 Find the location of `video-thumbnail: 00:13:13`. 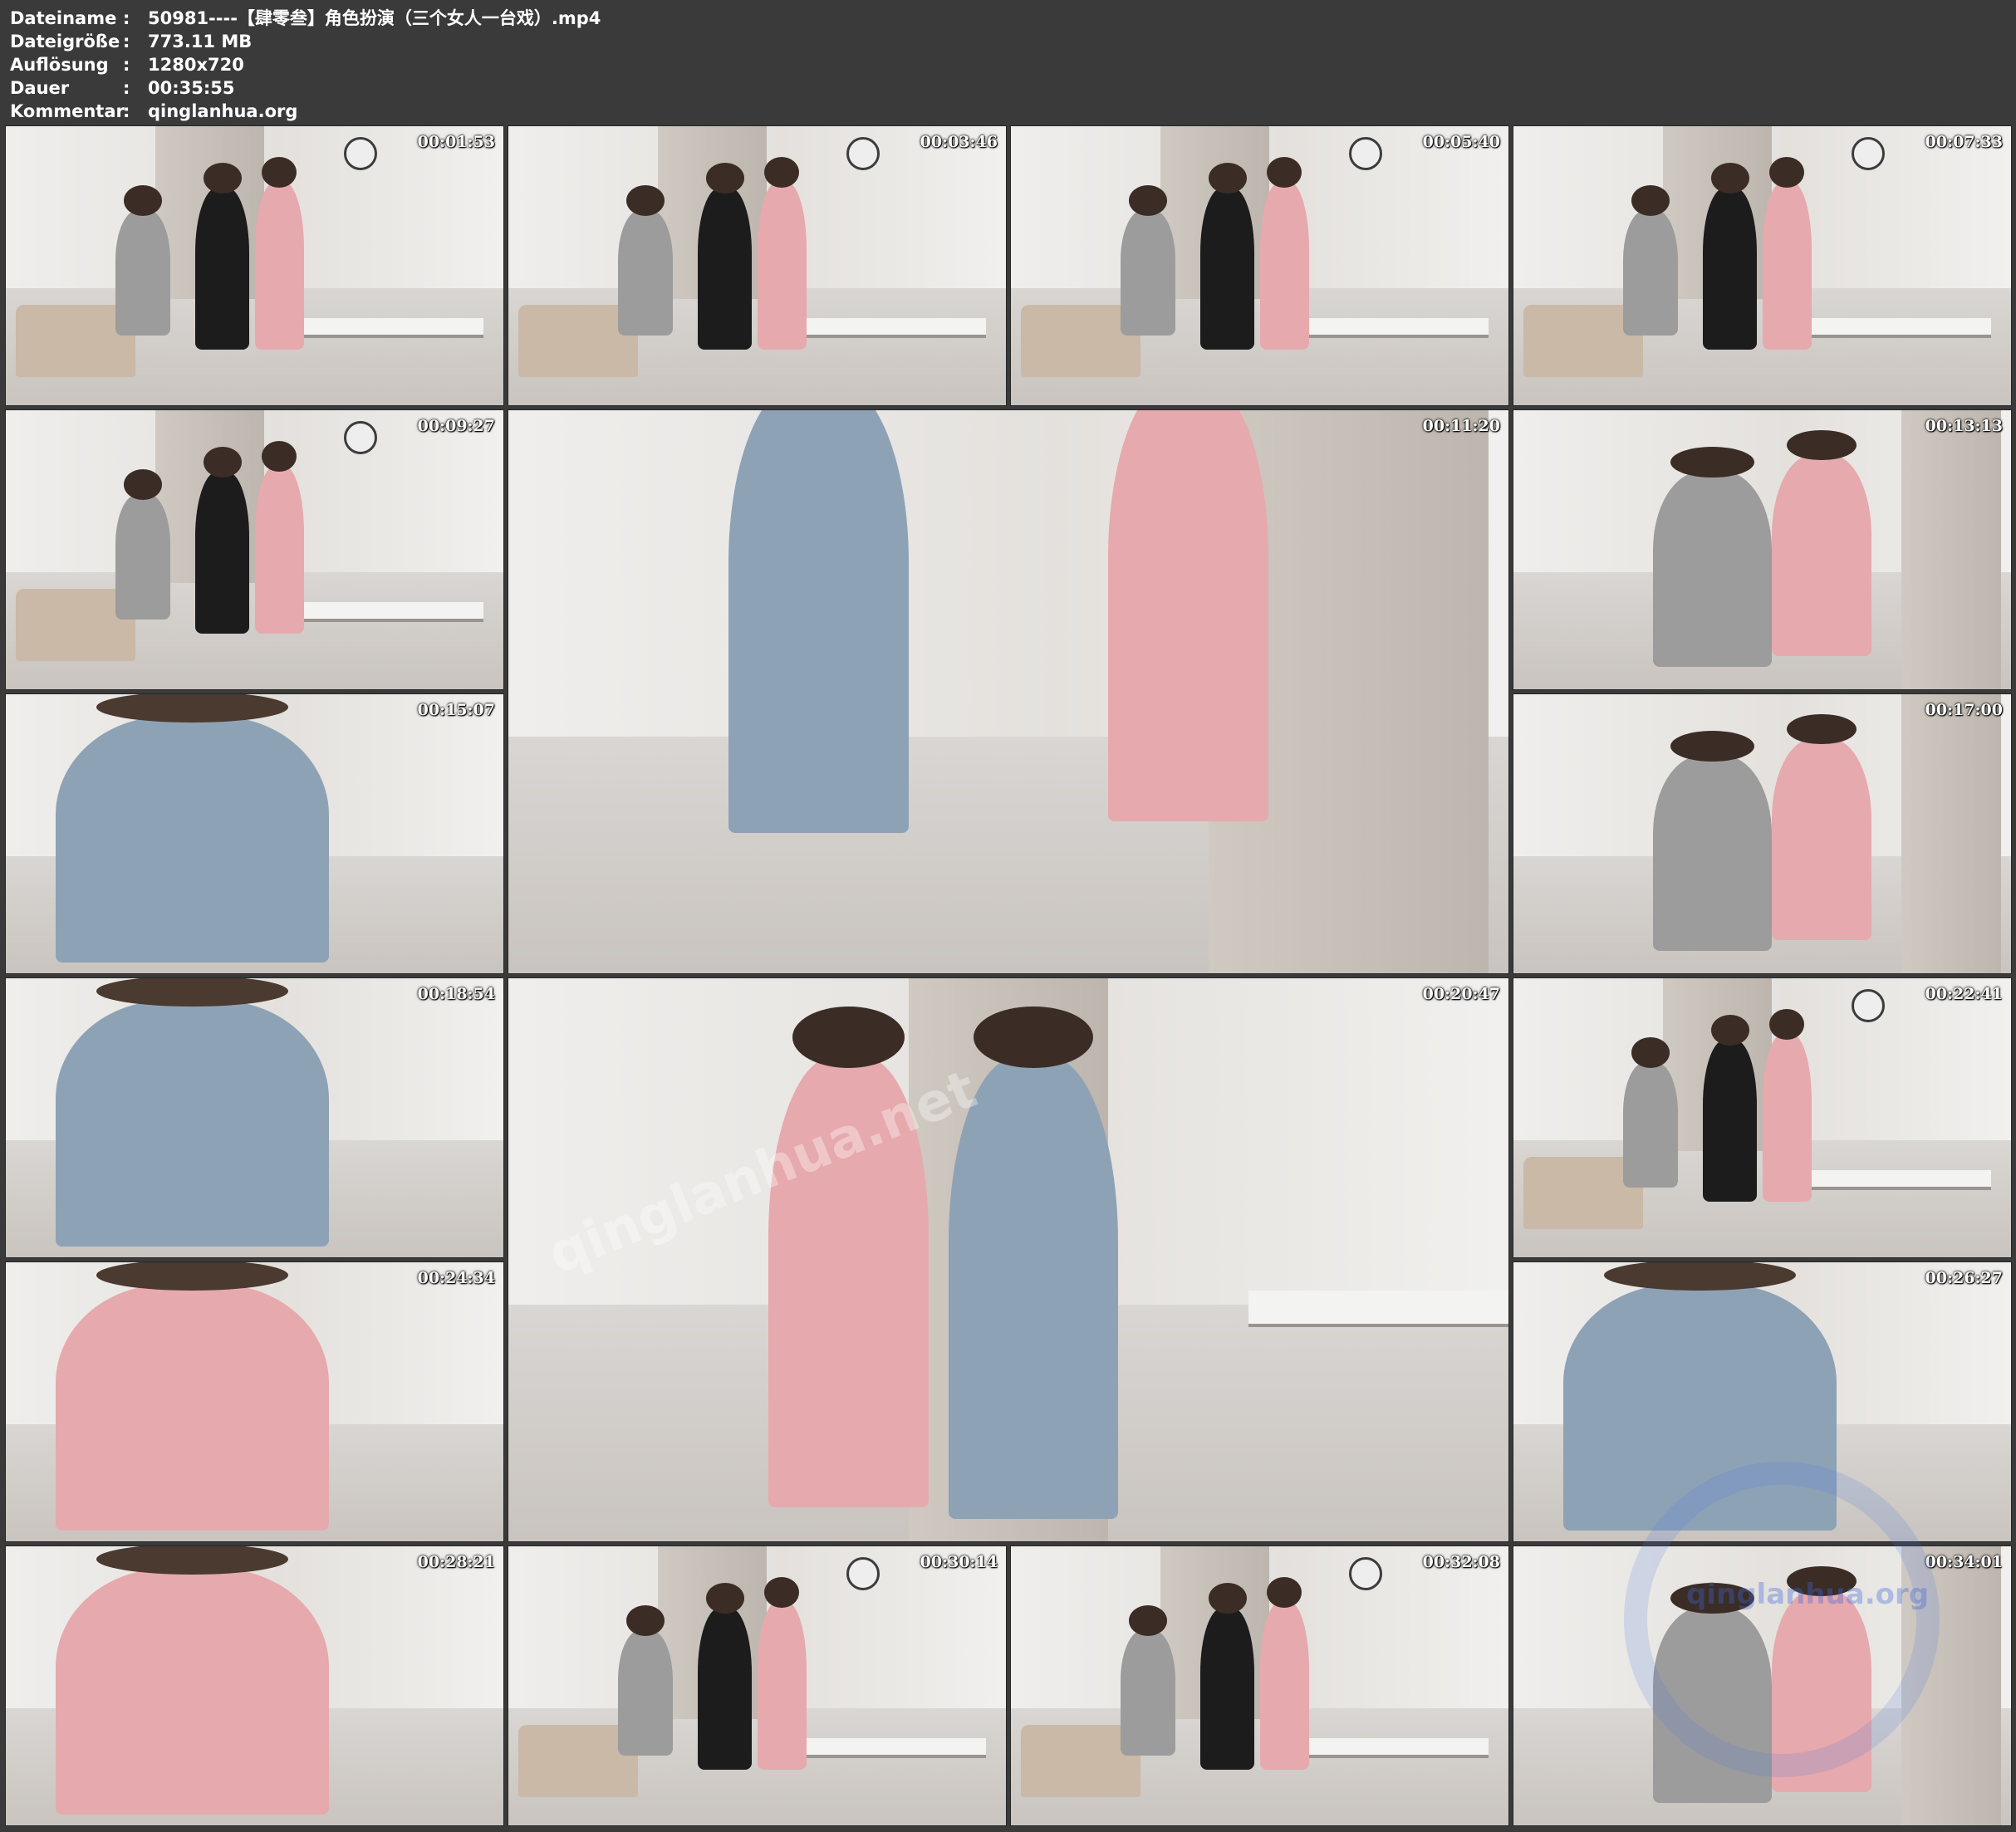

video-thumbnail: 00:13:13 is located at coordinates (1762, 549).